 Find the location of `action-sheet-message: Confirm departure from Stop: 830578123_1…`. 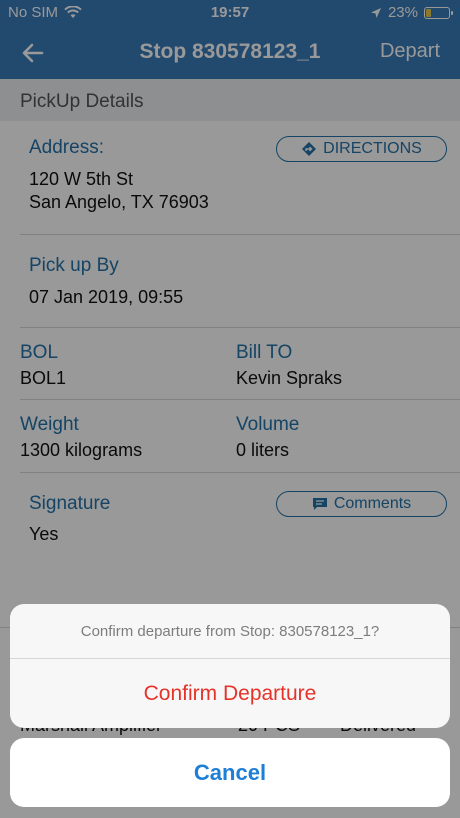

action-sheet-message: Confirm departure from Stop: 830578123_1… is located at coordinates (230, 631).